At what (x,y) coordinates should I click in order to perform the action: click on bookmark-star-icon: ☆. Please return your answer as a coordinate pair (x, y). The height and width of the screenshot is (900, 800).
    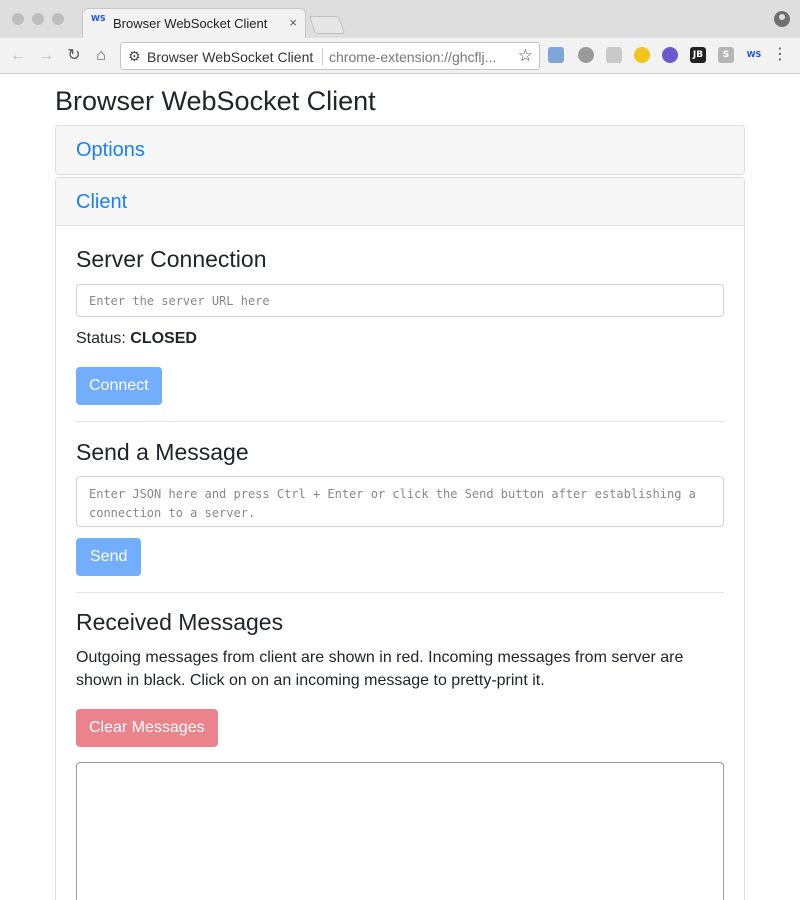
    Looking at the image, I should click on (525, 56).